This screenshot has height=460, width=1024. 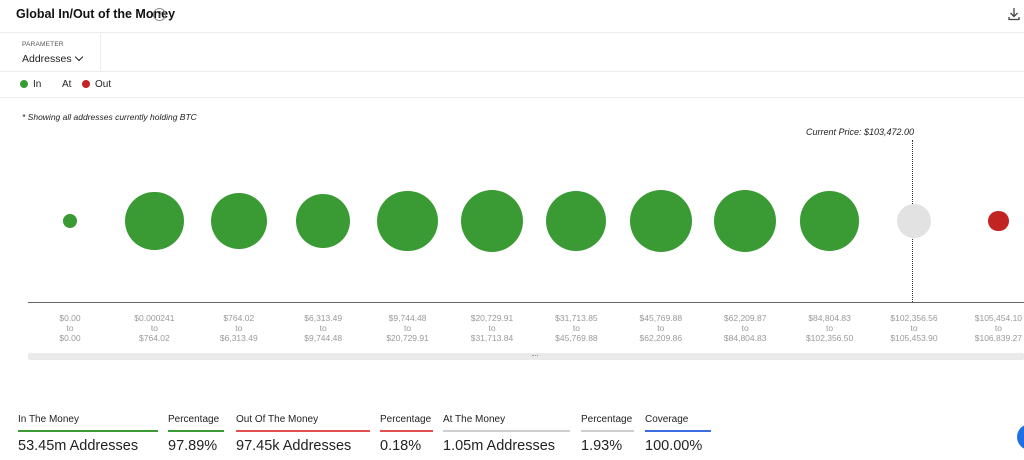 What do you see at coordinates (914, 221) in the screenshot?
I see `bubble-at` at bounding box center [914, 221].